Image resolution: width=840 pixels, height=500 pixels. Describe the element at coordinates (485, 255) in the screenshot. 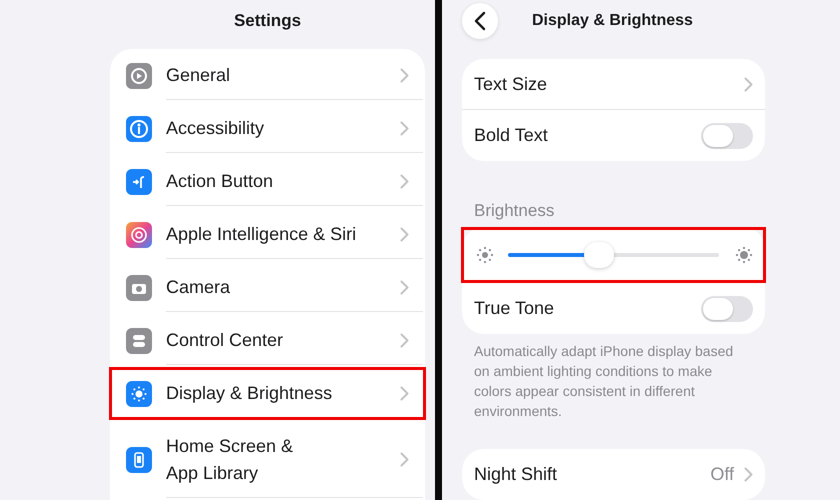

I see `dim-sun-icon` at that location.